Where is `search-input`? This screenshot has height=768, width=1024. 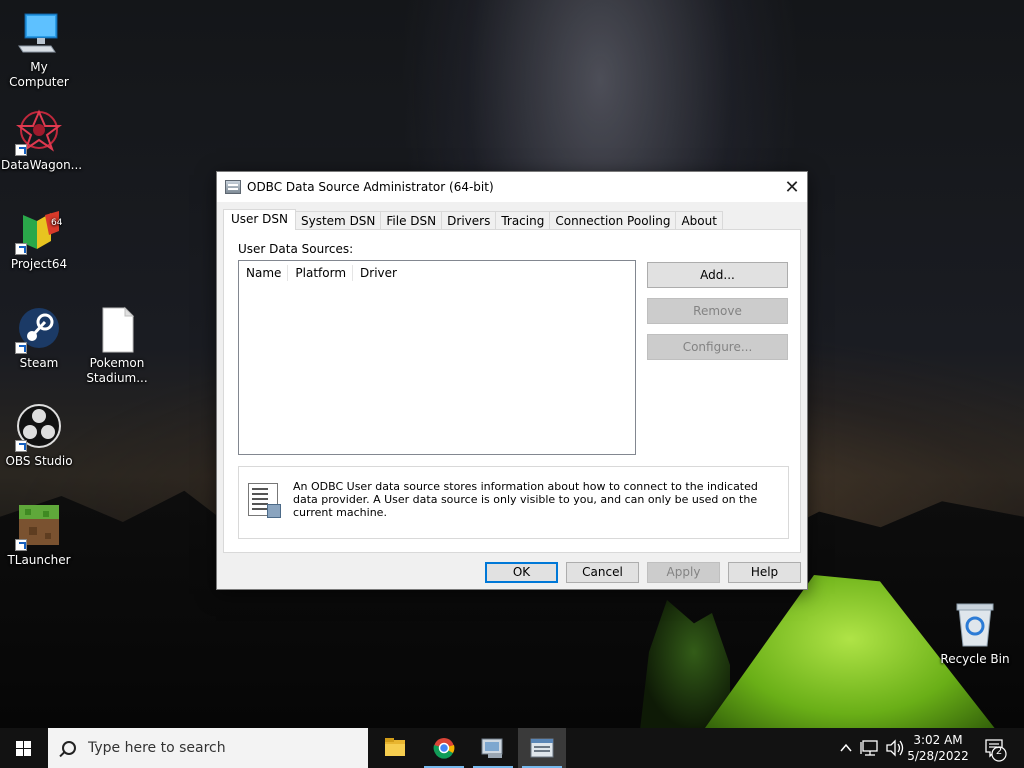 search-input is located at coordinates (213, 748).